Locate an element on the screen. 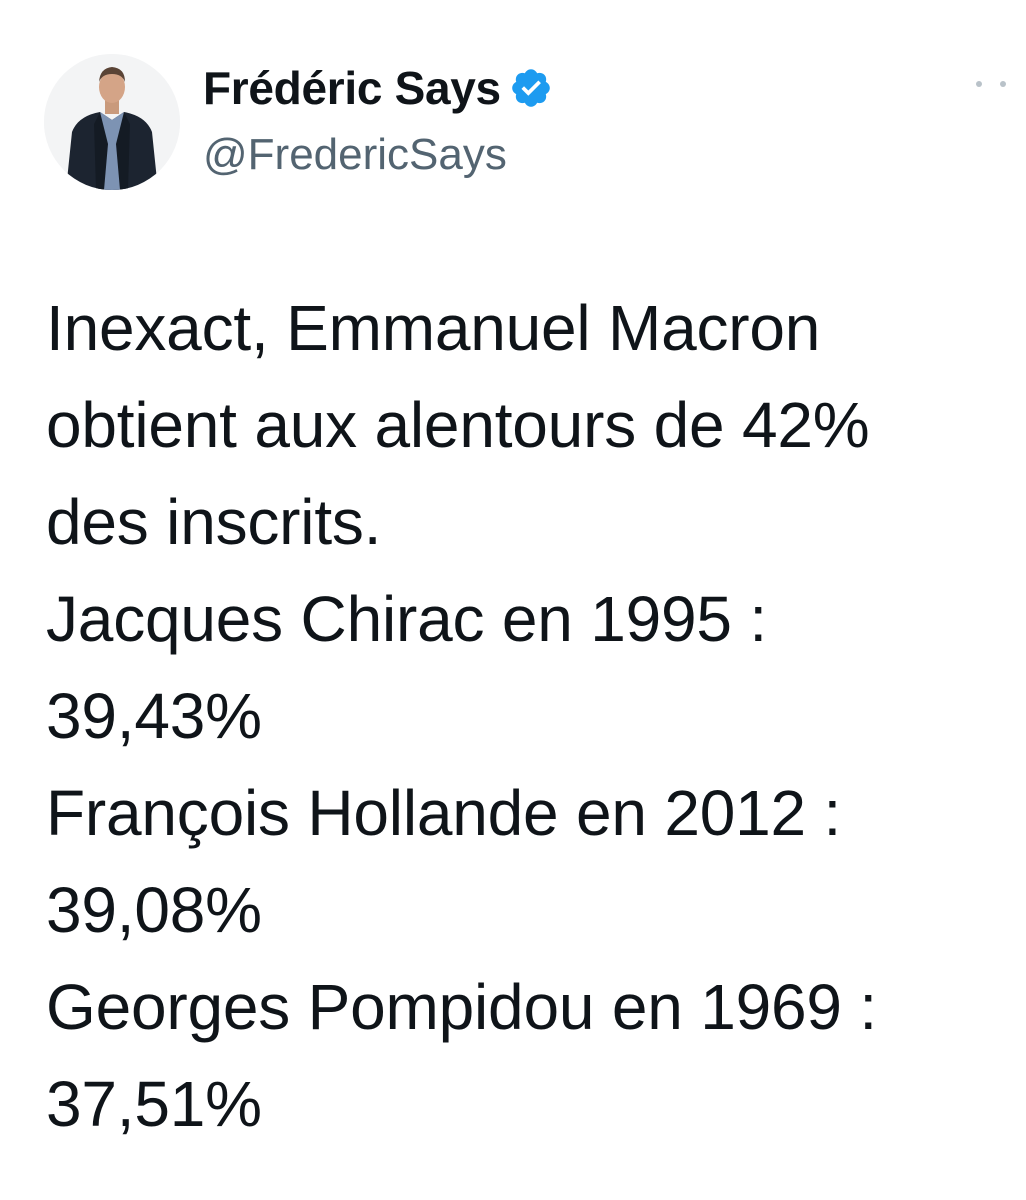 The width and height of the screenshot is (1026, 1200). avatar-image is located at coordinates (112, 122).